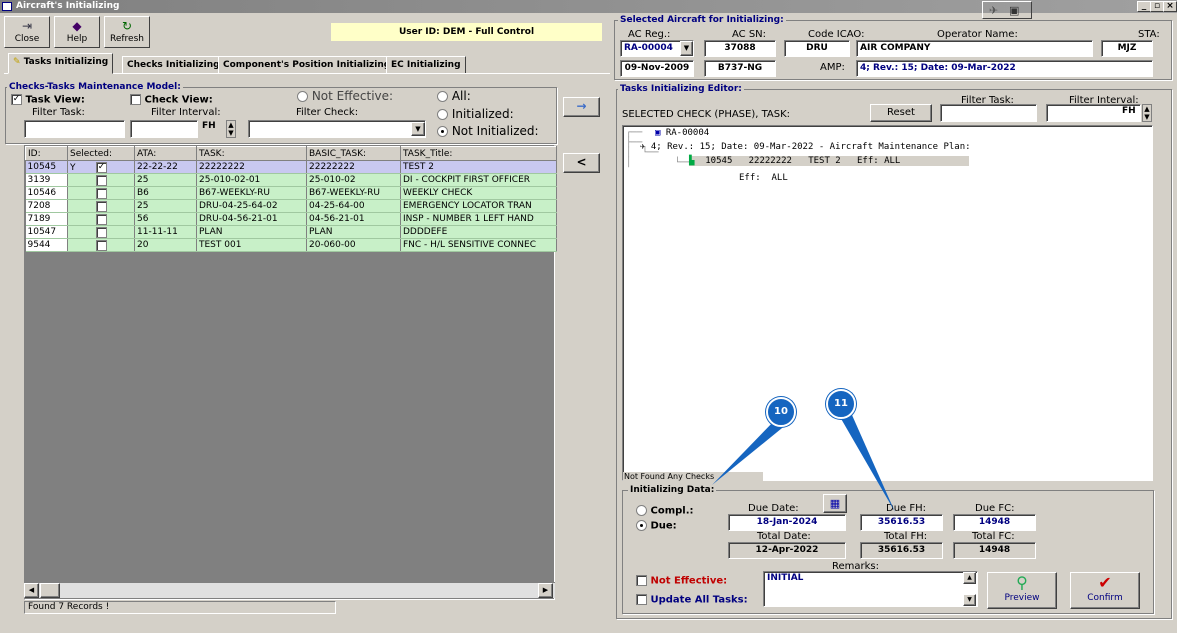  Describe the element at coordinates (251, 153) in the screenshot. I see `column-header: TASK:` at that location.